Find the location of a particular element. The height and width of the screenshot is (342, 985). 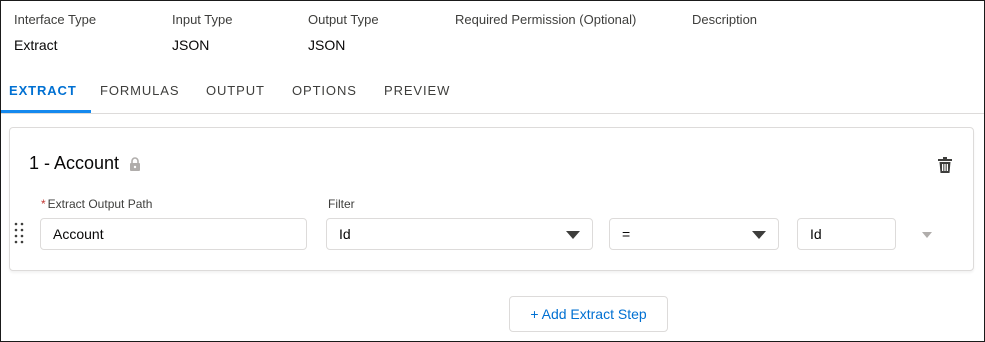

output-type-value: JSON is located at coordinates (327, 45).